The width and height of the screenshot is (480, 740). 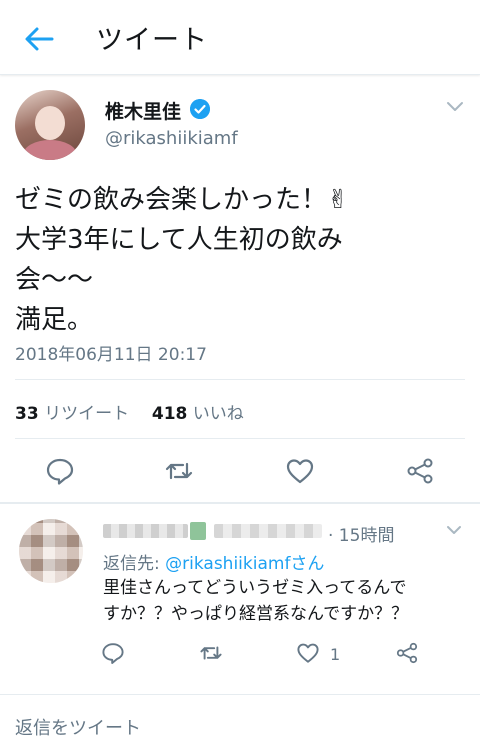 What do you see at coordinates (50, 125) in the screenshot?
I see `author-avatar` at bounding box center [50, 125].